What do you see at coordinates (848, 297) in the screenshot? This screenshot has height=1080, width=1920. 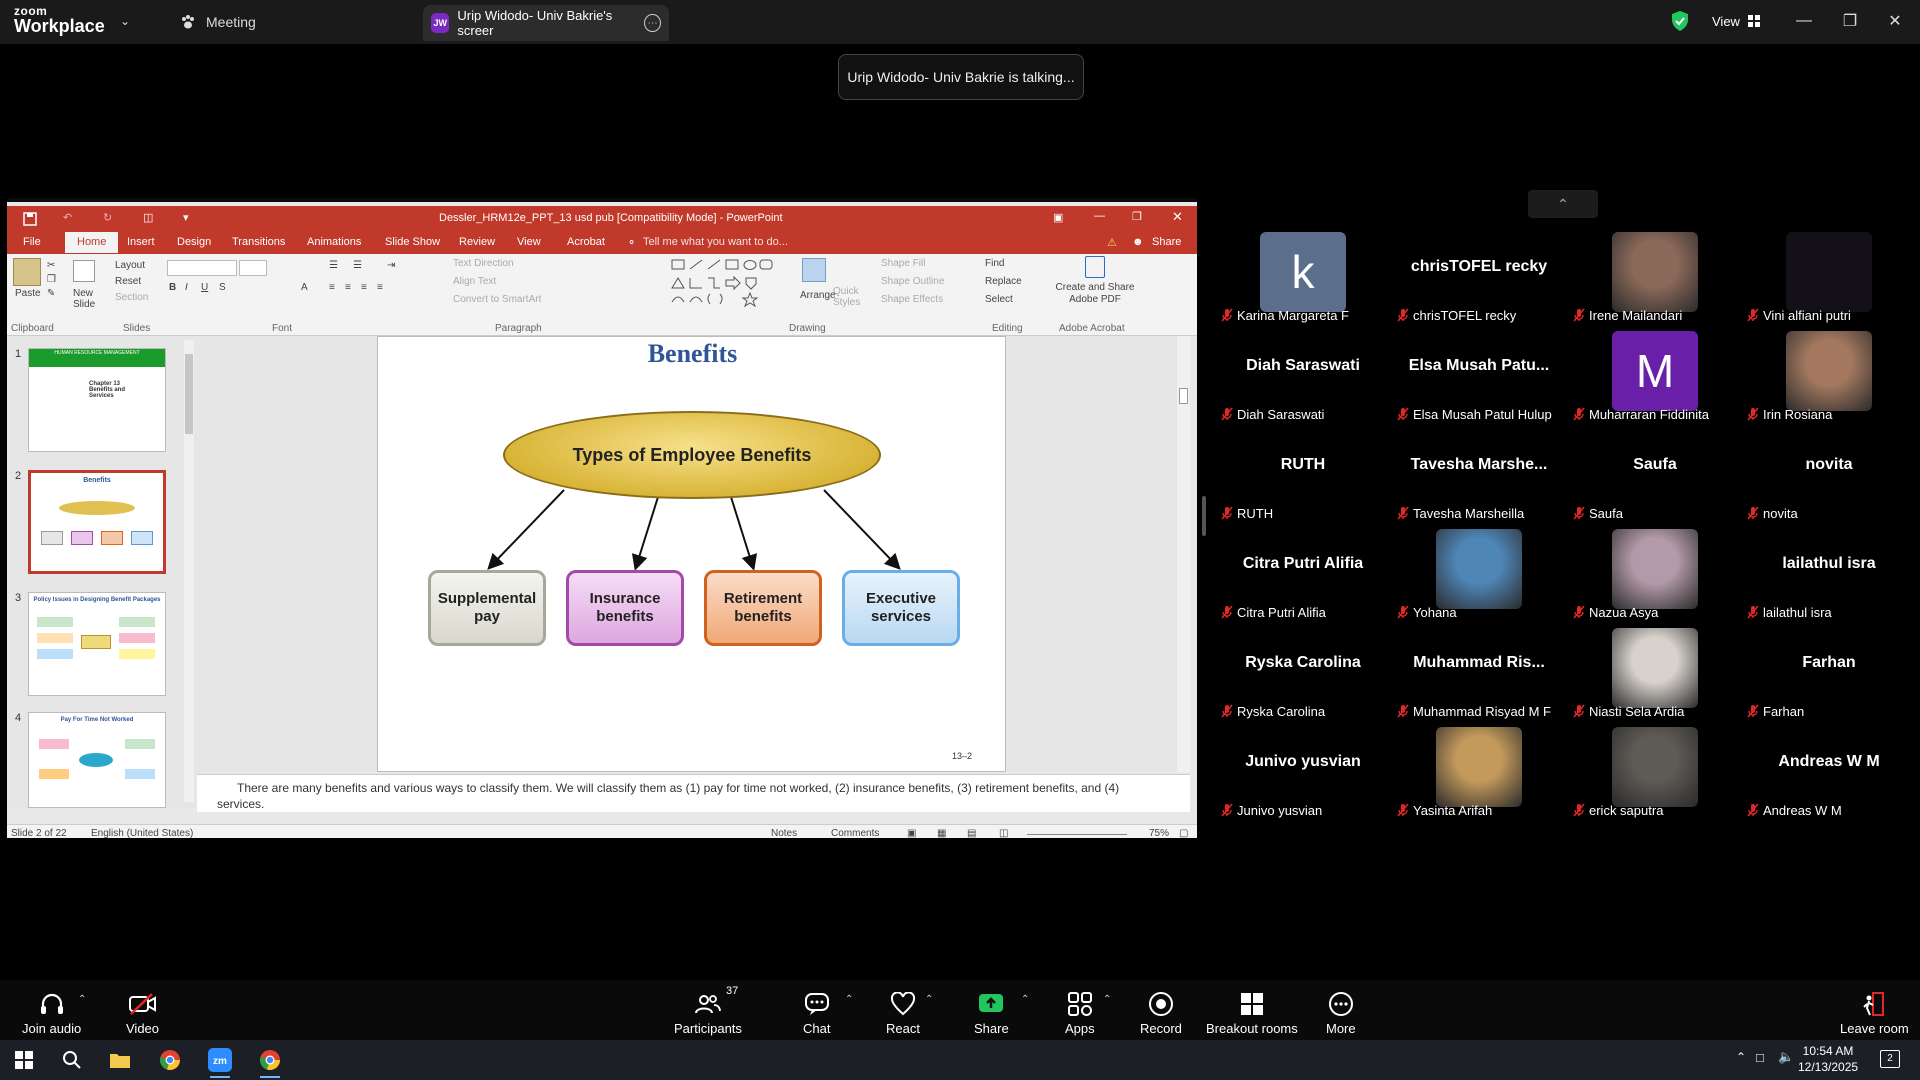 I see `quick-styles-button: Quick Styles` at bounding box center [848, 297].